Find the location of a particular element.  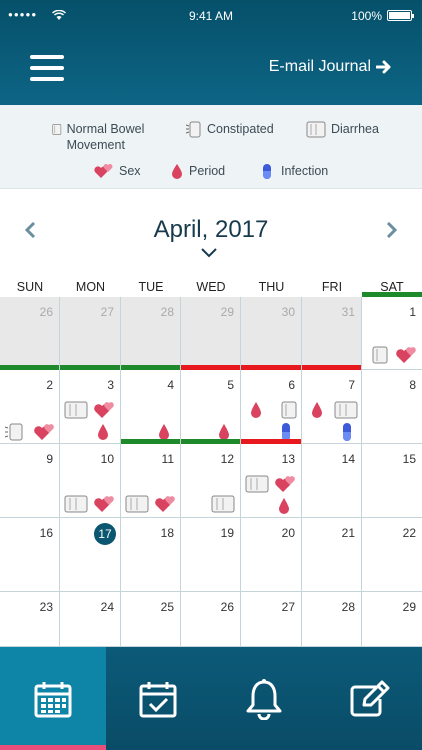

tab-reminders is located at coordinates (264, 698).